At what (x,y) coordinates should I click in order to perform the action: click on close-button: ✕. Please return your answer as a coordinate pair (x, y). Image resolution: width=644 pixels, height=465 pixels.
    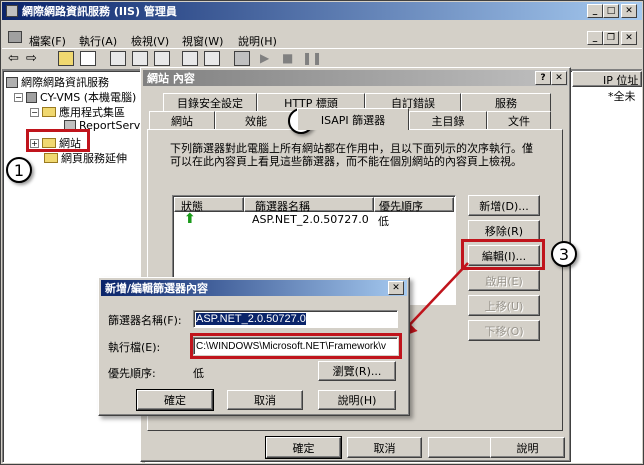
    Looking at the image, I should click on (629, 11).